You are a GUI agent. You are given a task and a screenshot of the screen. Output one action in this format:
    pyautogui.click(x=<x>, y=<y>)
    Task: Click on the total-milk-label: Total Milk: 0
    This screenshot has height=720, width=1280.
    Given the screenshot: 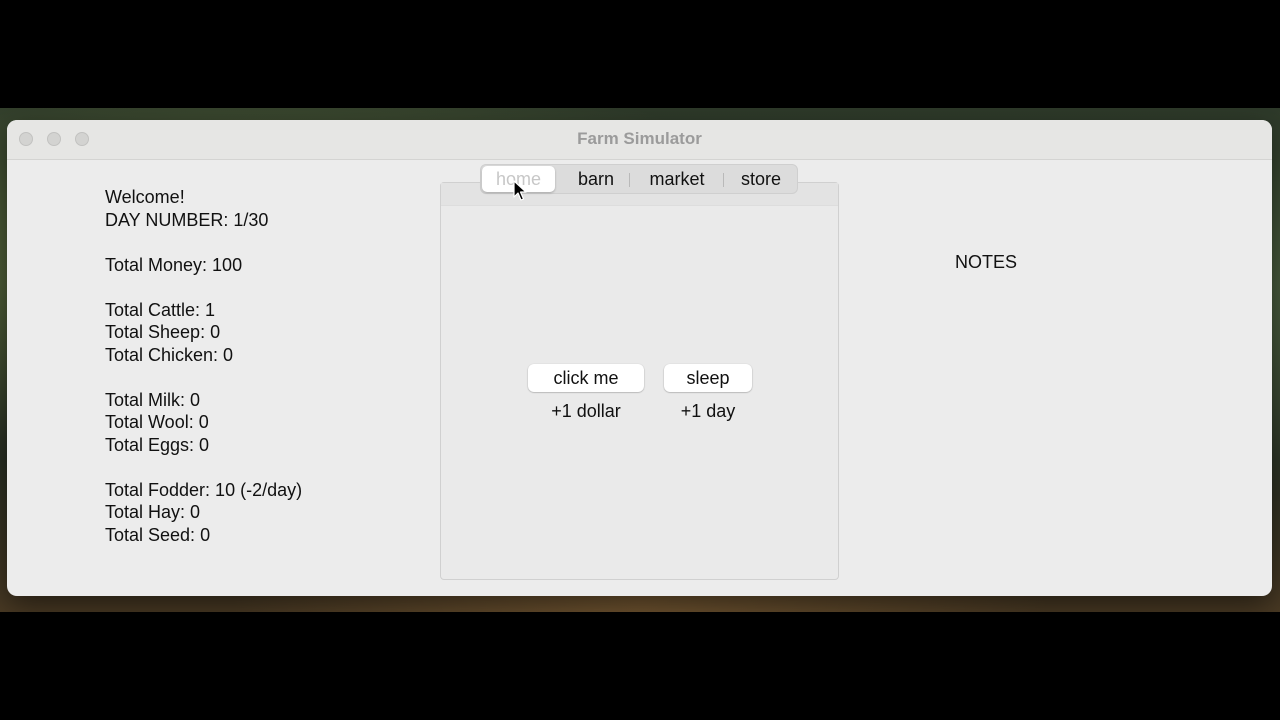 What is the action you would take?
    pyautogui.click(x=153, y=399)
    